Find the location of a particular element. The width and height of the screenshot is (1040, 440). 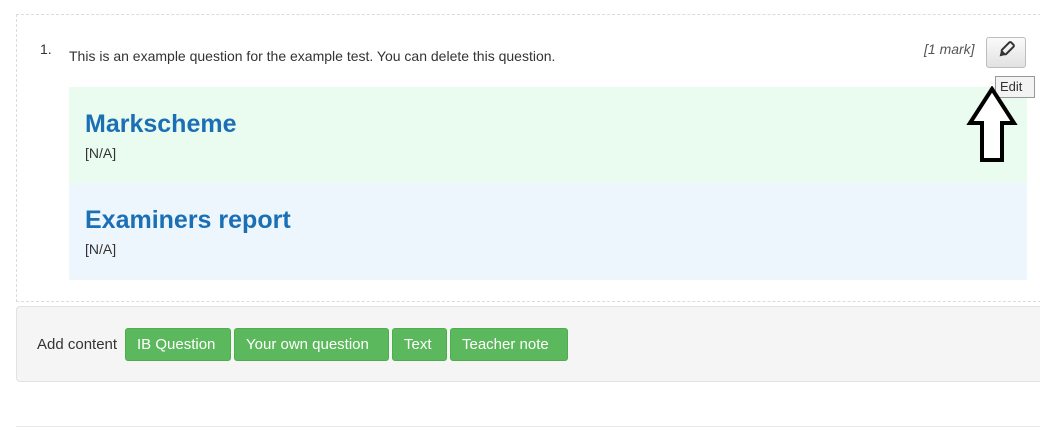

question-marks: [1 mark] is located at coordinates (949, 49).